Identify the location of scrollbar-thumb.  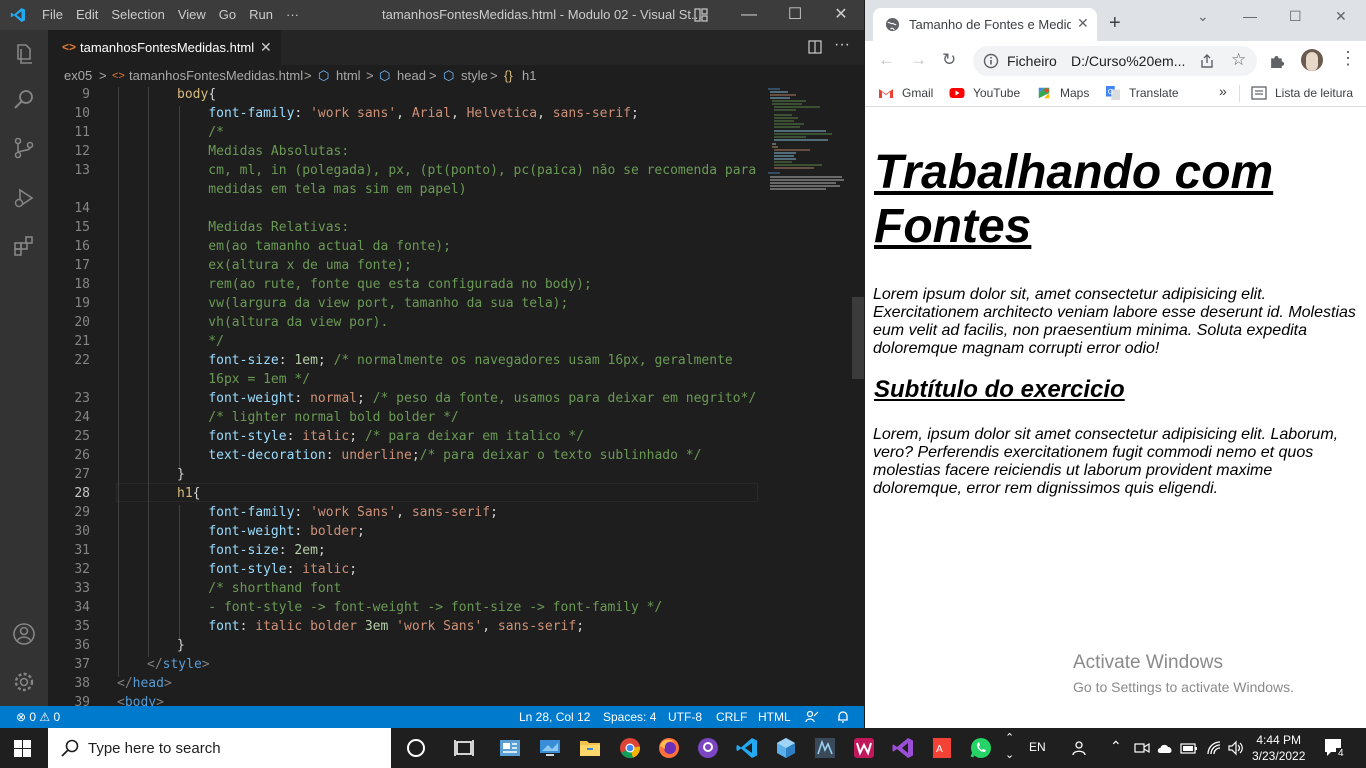
(858, 338).